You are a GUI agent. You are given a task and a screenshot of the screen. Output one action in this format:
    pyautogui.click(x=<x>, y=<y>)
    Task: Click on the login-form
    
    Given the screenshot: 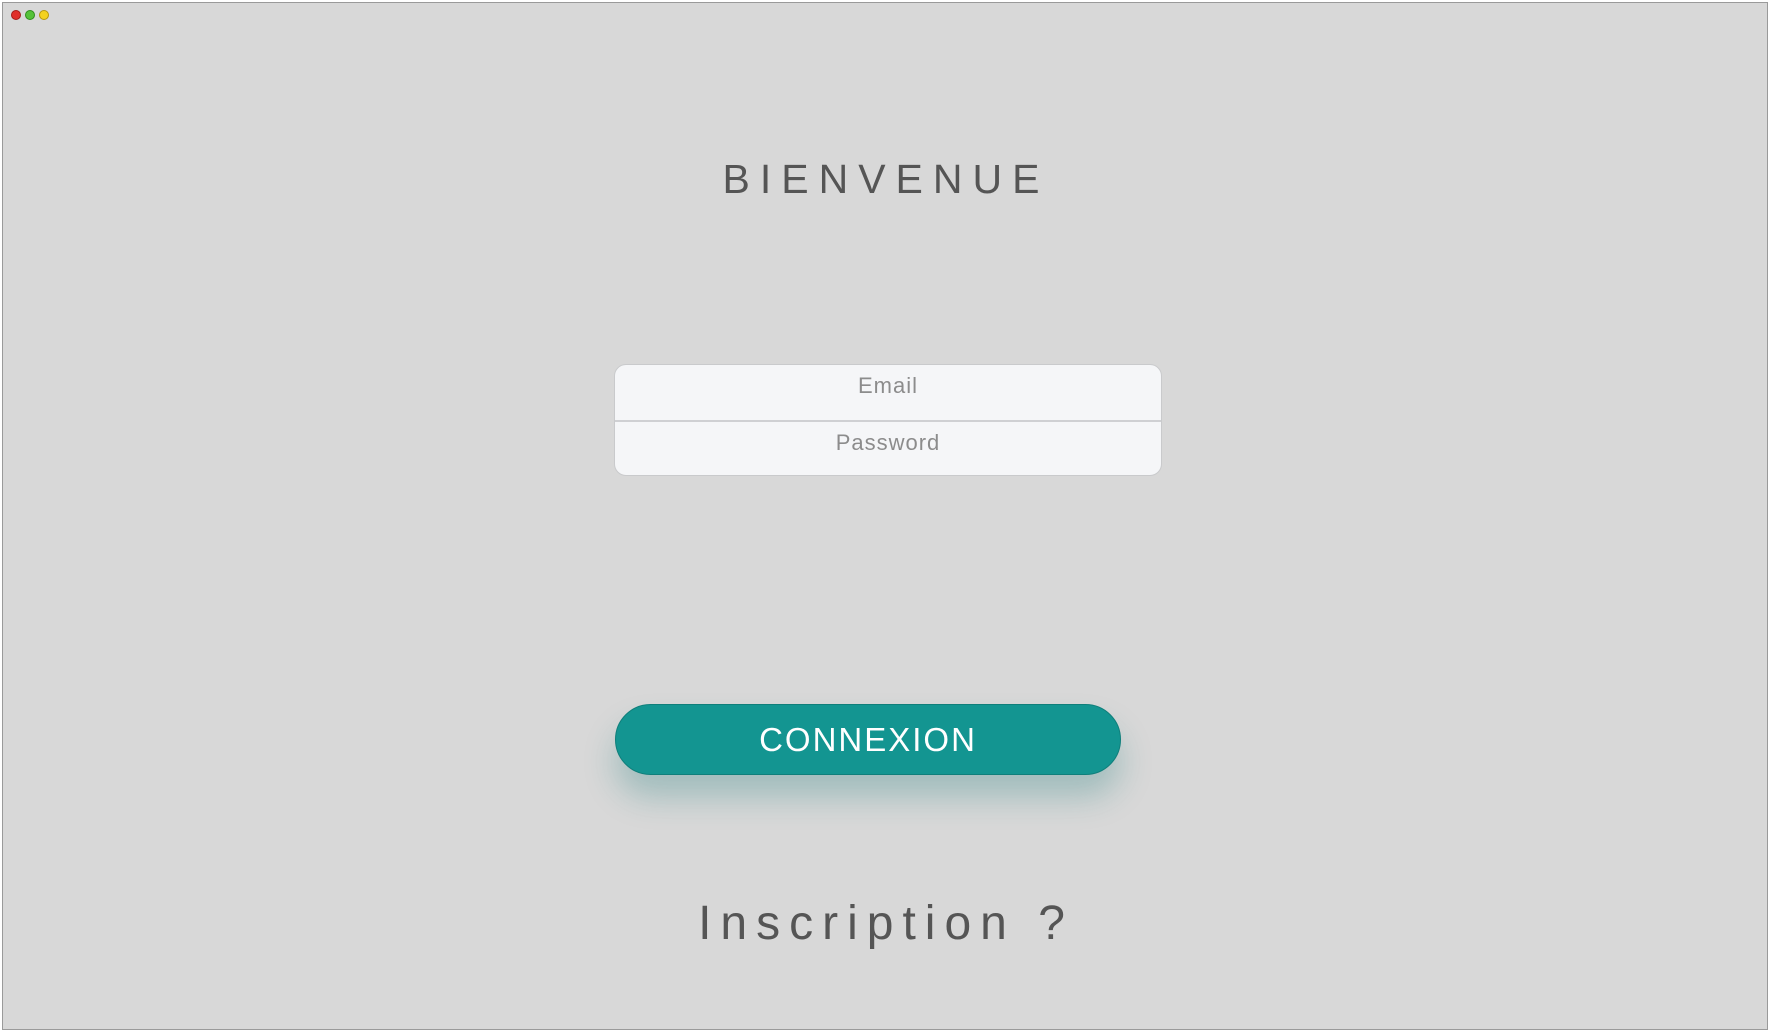 What is the action you would take?
    pyautogui.click(x=888, y=420)
    